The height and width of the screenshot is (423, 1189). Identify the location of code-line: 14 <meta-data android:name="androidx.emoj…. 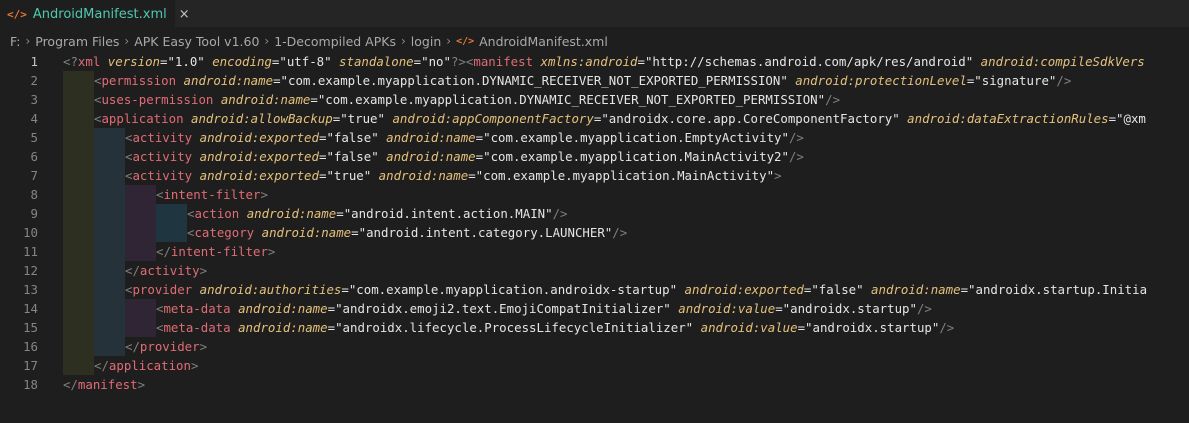
(594, 308).